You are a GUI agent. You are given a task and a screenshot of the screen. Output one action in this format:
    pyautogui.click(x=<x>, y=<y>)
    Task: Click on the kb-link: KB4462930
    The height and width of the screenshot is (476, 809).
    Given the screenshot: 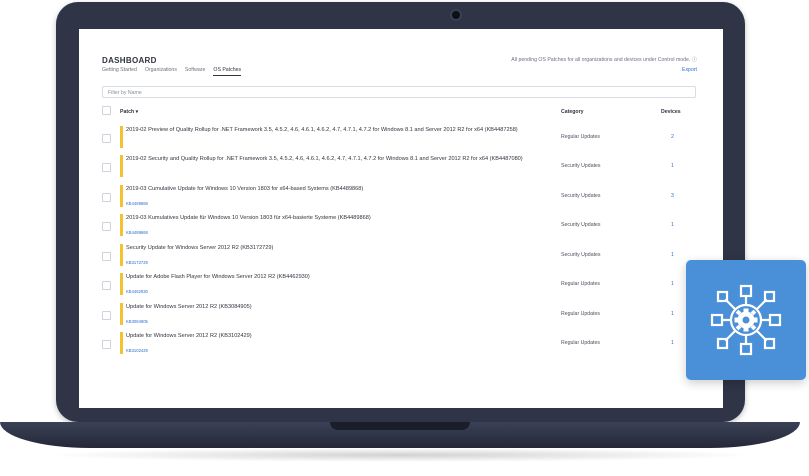 What is the action you would take?
    pyautogui.click(x=137, y=291)
    